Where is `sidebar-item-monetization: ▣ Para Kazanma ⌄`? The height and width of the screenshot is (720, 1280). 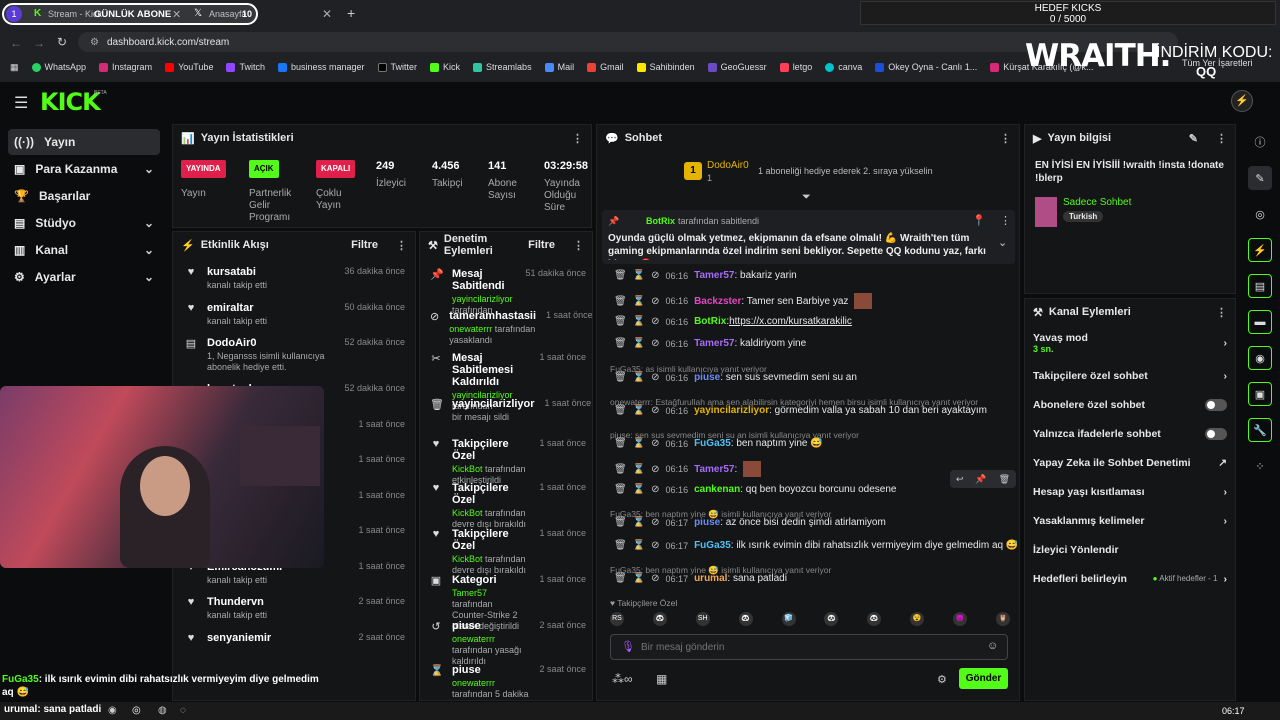 sidebar-item-monetization: ▣ Para Kazanma ⌄ is located at coordinates (84, 169).